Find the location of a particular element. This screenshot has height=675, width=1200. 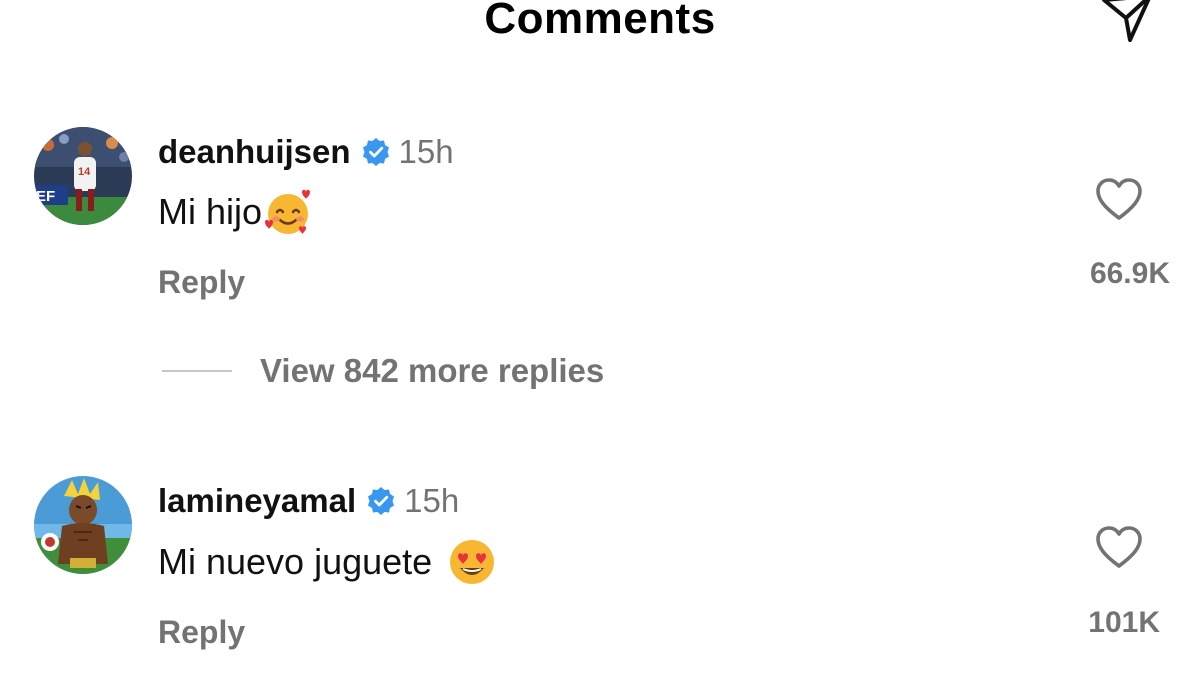

username: deanhuijsen is located at coordinates (254, 152).